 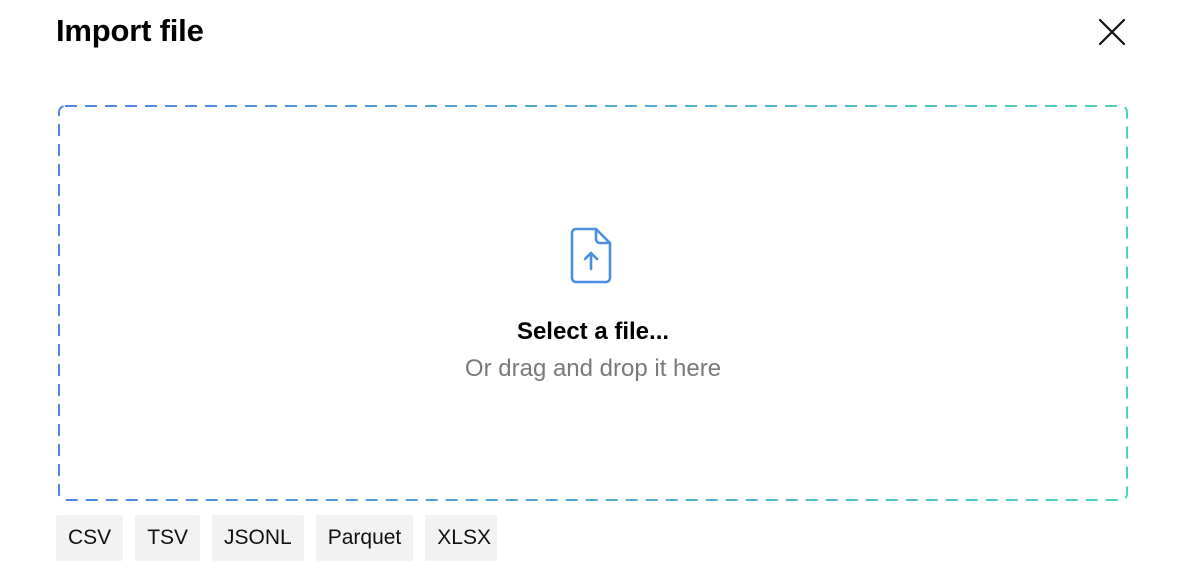 What do you see at coordinates (258, 538) in the screenshot?
I see `format-chip-jsonl: JSONL` at bounding box center [258, 538].